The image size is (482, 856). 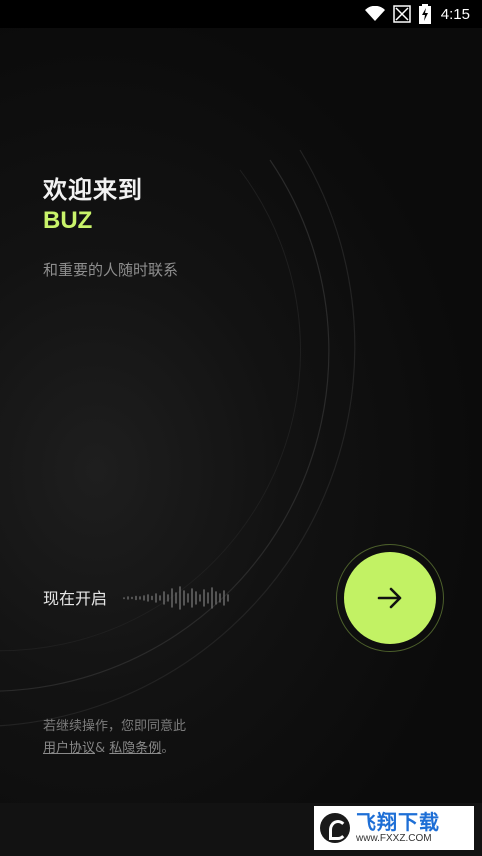 I want to click on waveform-icon, so click(x=176, y=598).